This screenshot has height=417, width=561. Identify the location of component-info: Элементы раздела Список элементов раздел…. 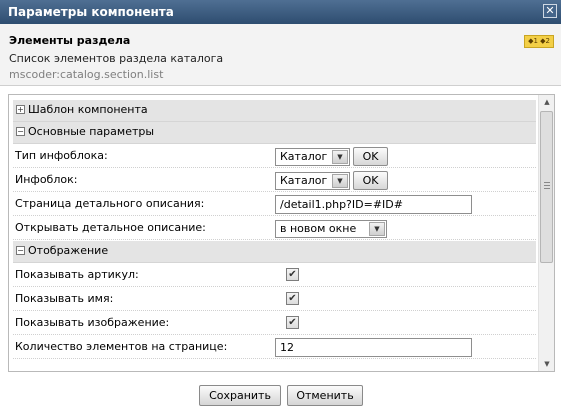
(280, 55).